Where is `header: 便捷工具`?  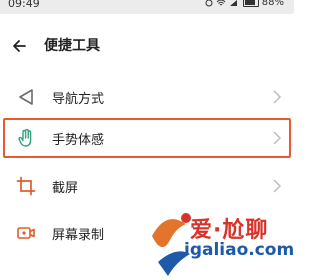
header: 便捷工具 is located at coordinates (147, 46).